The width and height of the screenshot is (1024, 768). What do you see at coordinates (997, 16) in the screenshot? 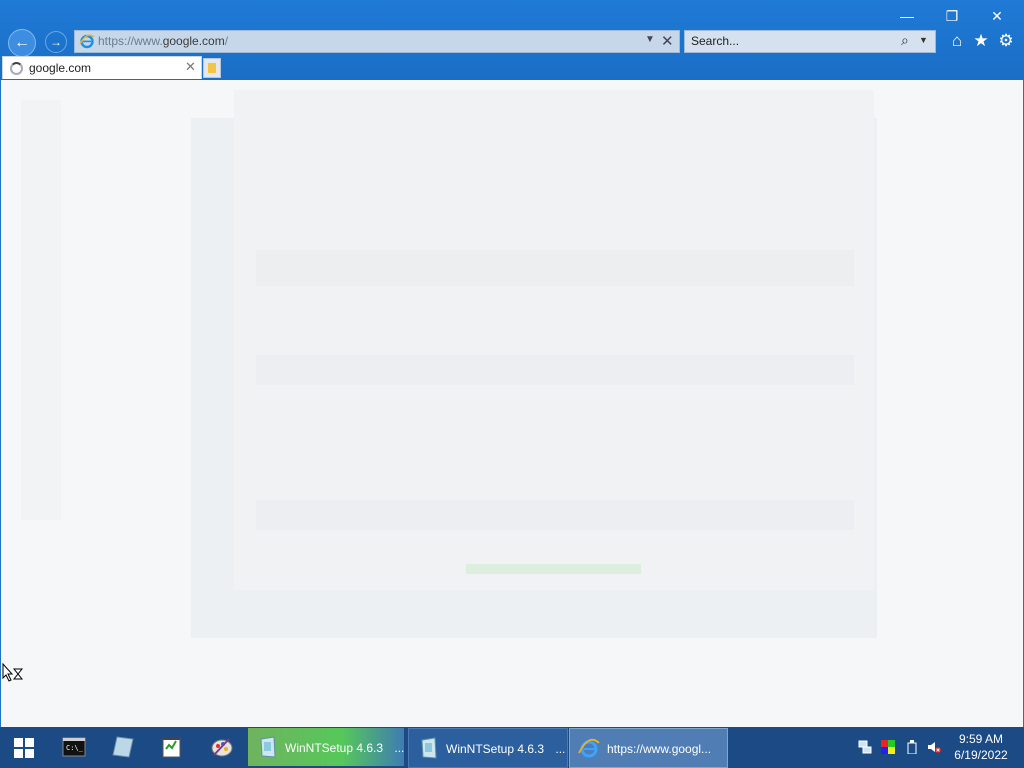
I see `close-button: ✕` at bounding box center [997, 16].